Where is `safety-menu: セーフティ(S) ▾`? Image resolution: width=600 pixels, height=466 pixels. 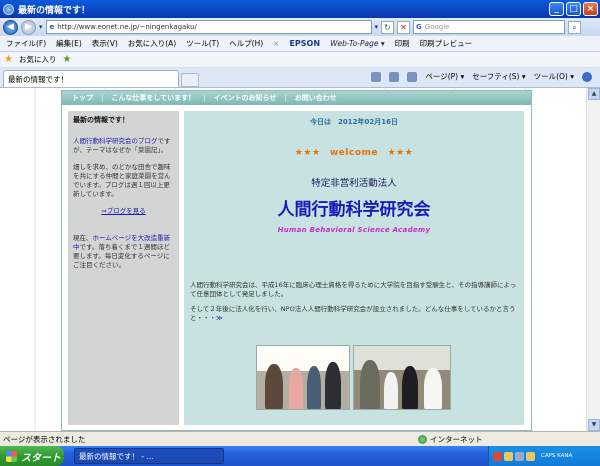
safety-menu: セーフティ(S) ▾ is located at coordinates (498, 76).